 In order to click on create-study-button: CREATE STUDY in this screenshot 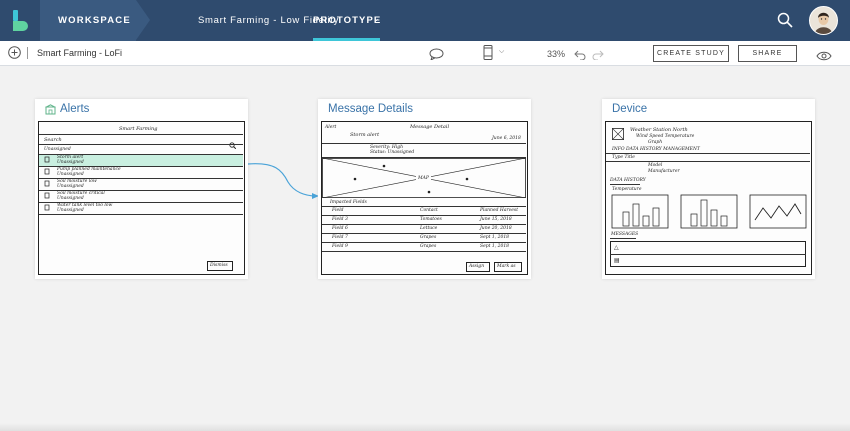, I will do `click(691, 53)`.